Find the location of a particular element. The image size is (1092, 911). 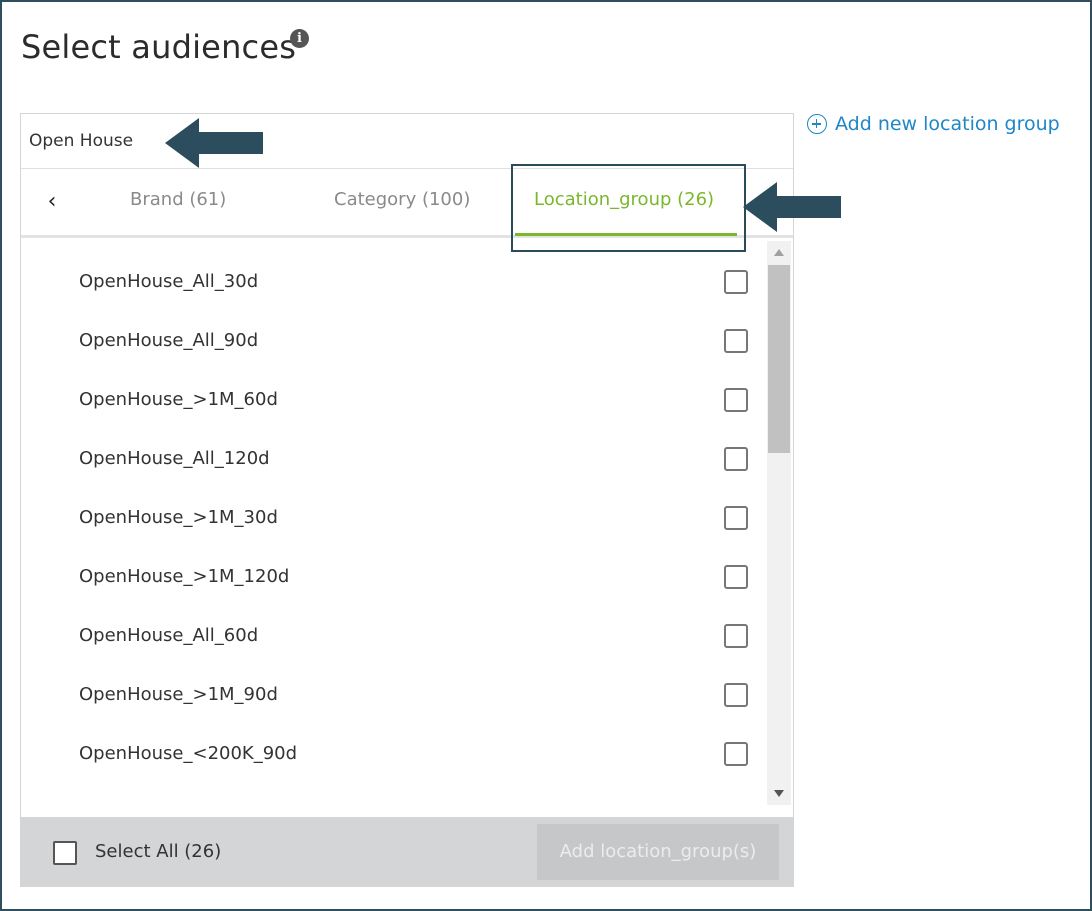

tab-highlight-annotation-box is located at coordinates (628, 208).